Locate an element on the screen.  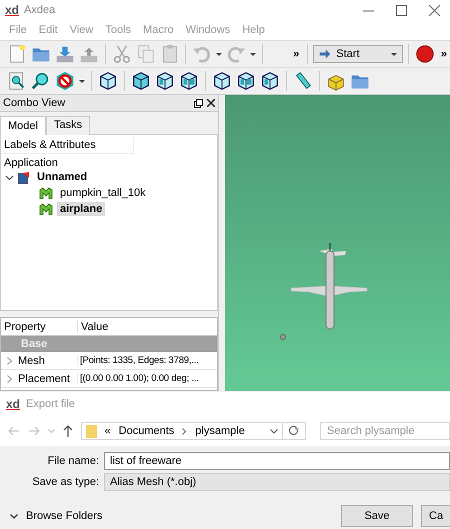
property-group-header: Base is located at coordinates (109, 344).